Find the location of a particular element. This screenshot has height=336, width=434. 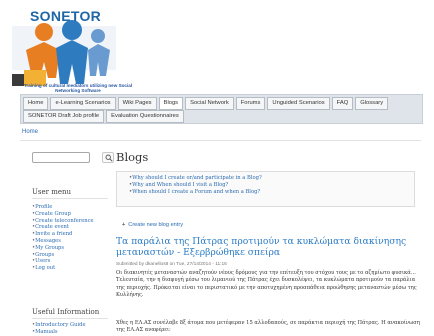

user-menu-item-groups: Groups is located at coordinates (63, 255).